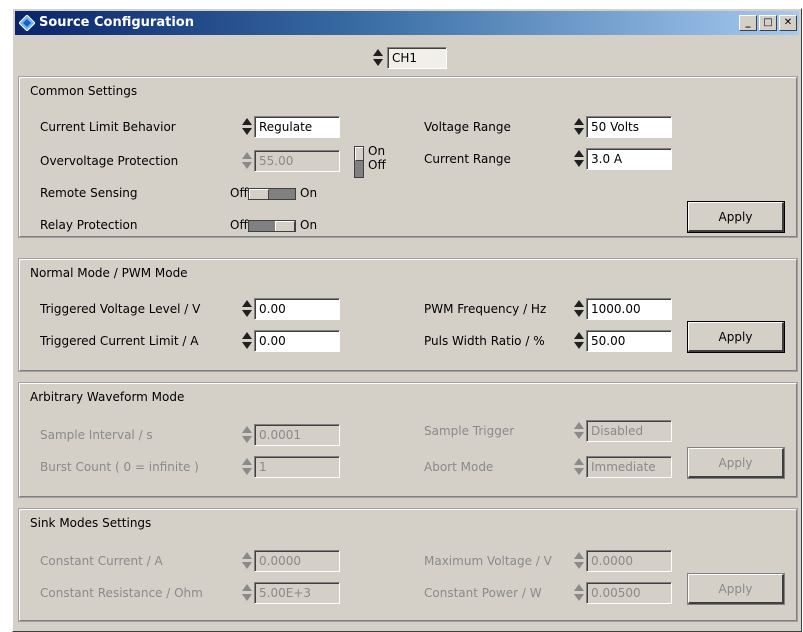 Image resolution: width=803 pixels, height=632 pixels. I want to click on pulse-width-field: 50.00, so click(629, 341).